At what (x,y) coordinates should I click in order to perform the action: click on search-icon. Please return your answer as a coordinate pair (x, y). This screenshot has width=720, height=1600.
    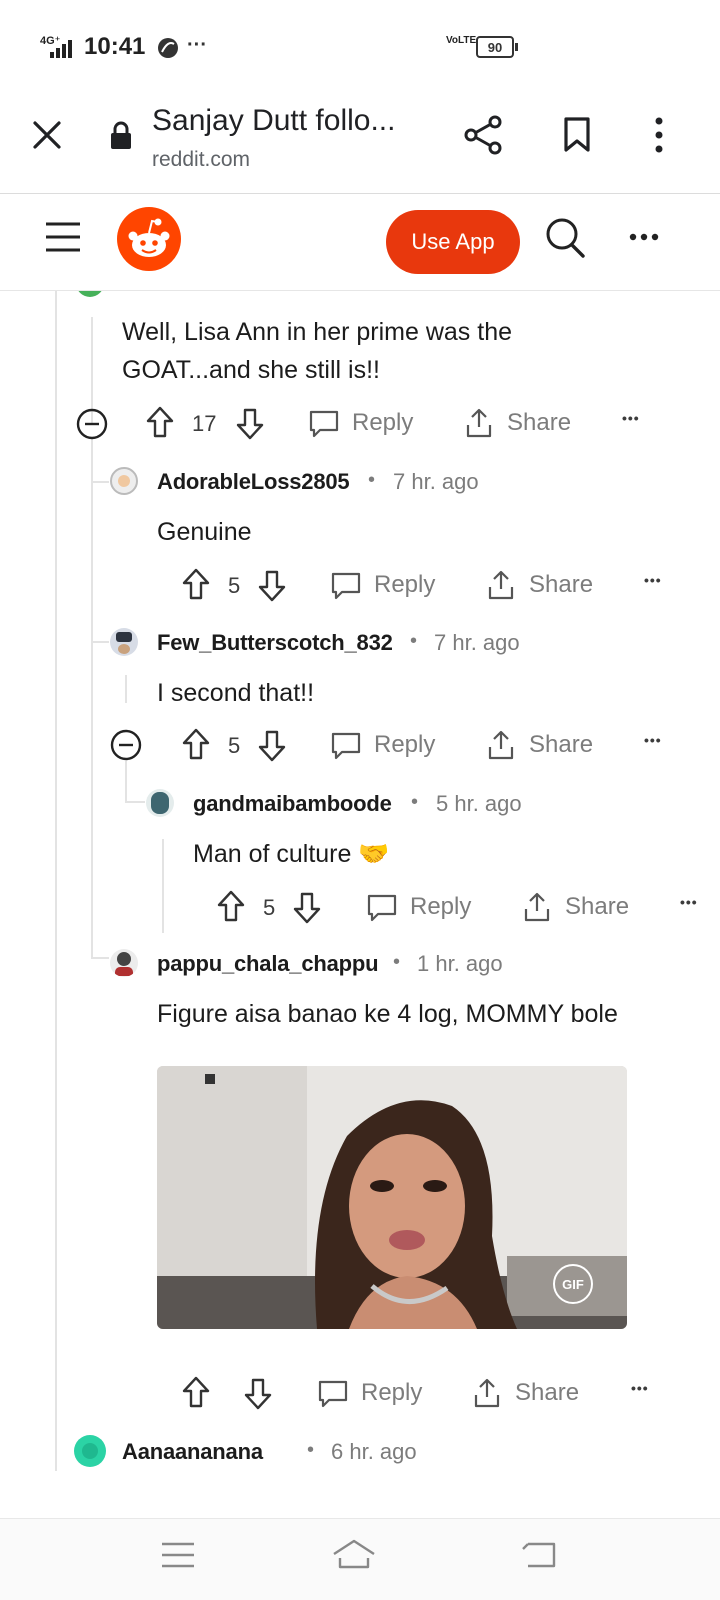
    Looking at the image, I should click on (565, 238).